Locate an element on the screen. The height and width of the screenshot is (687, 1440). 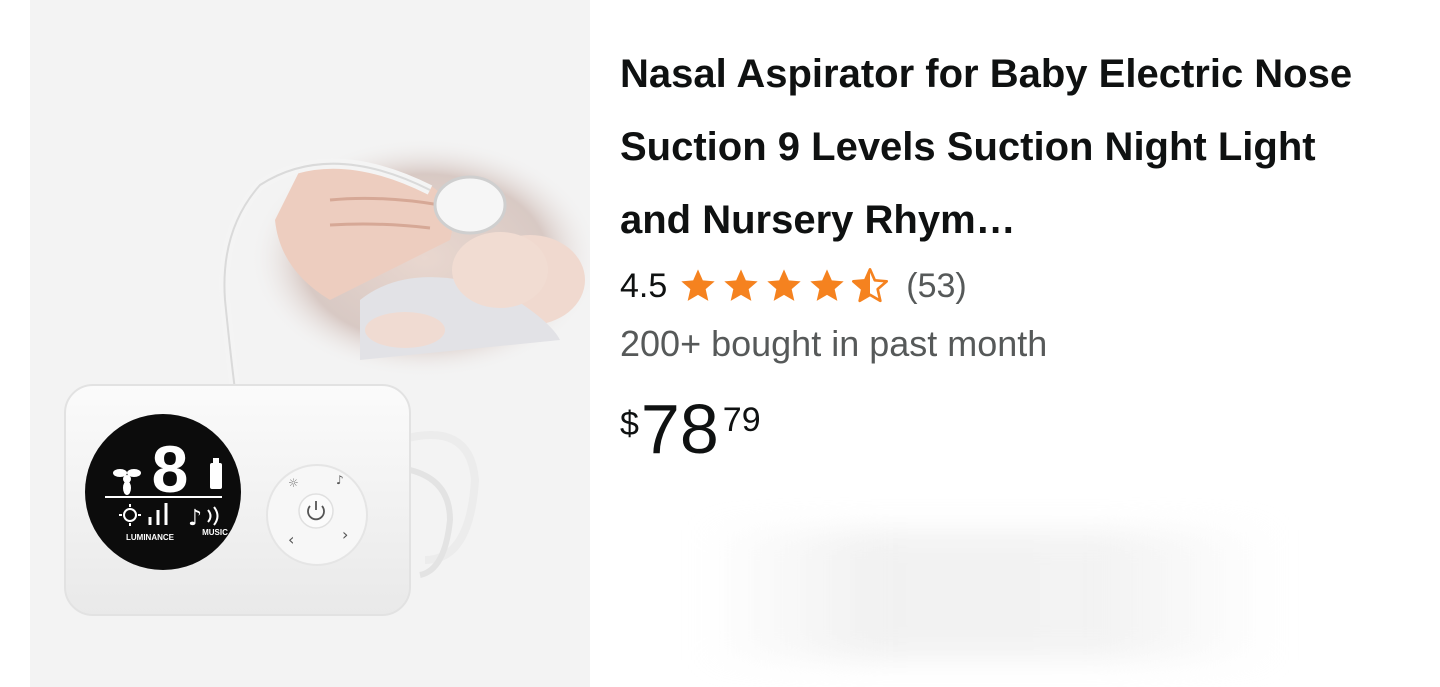
rating-row: 4.5 (53) is located at coordinates (1010, 286).